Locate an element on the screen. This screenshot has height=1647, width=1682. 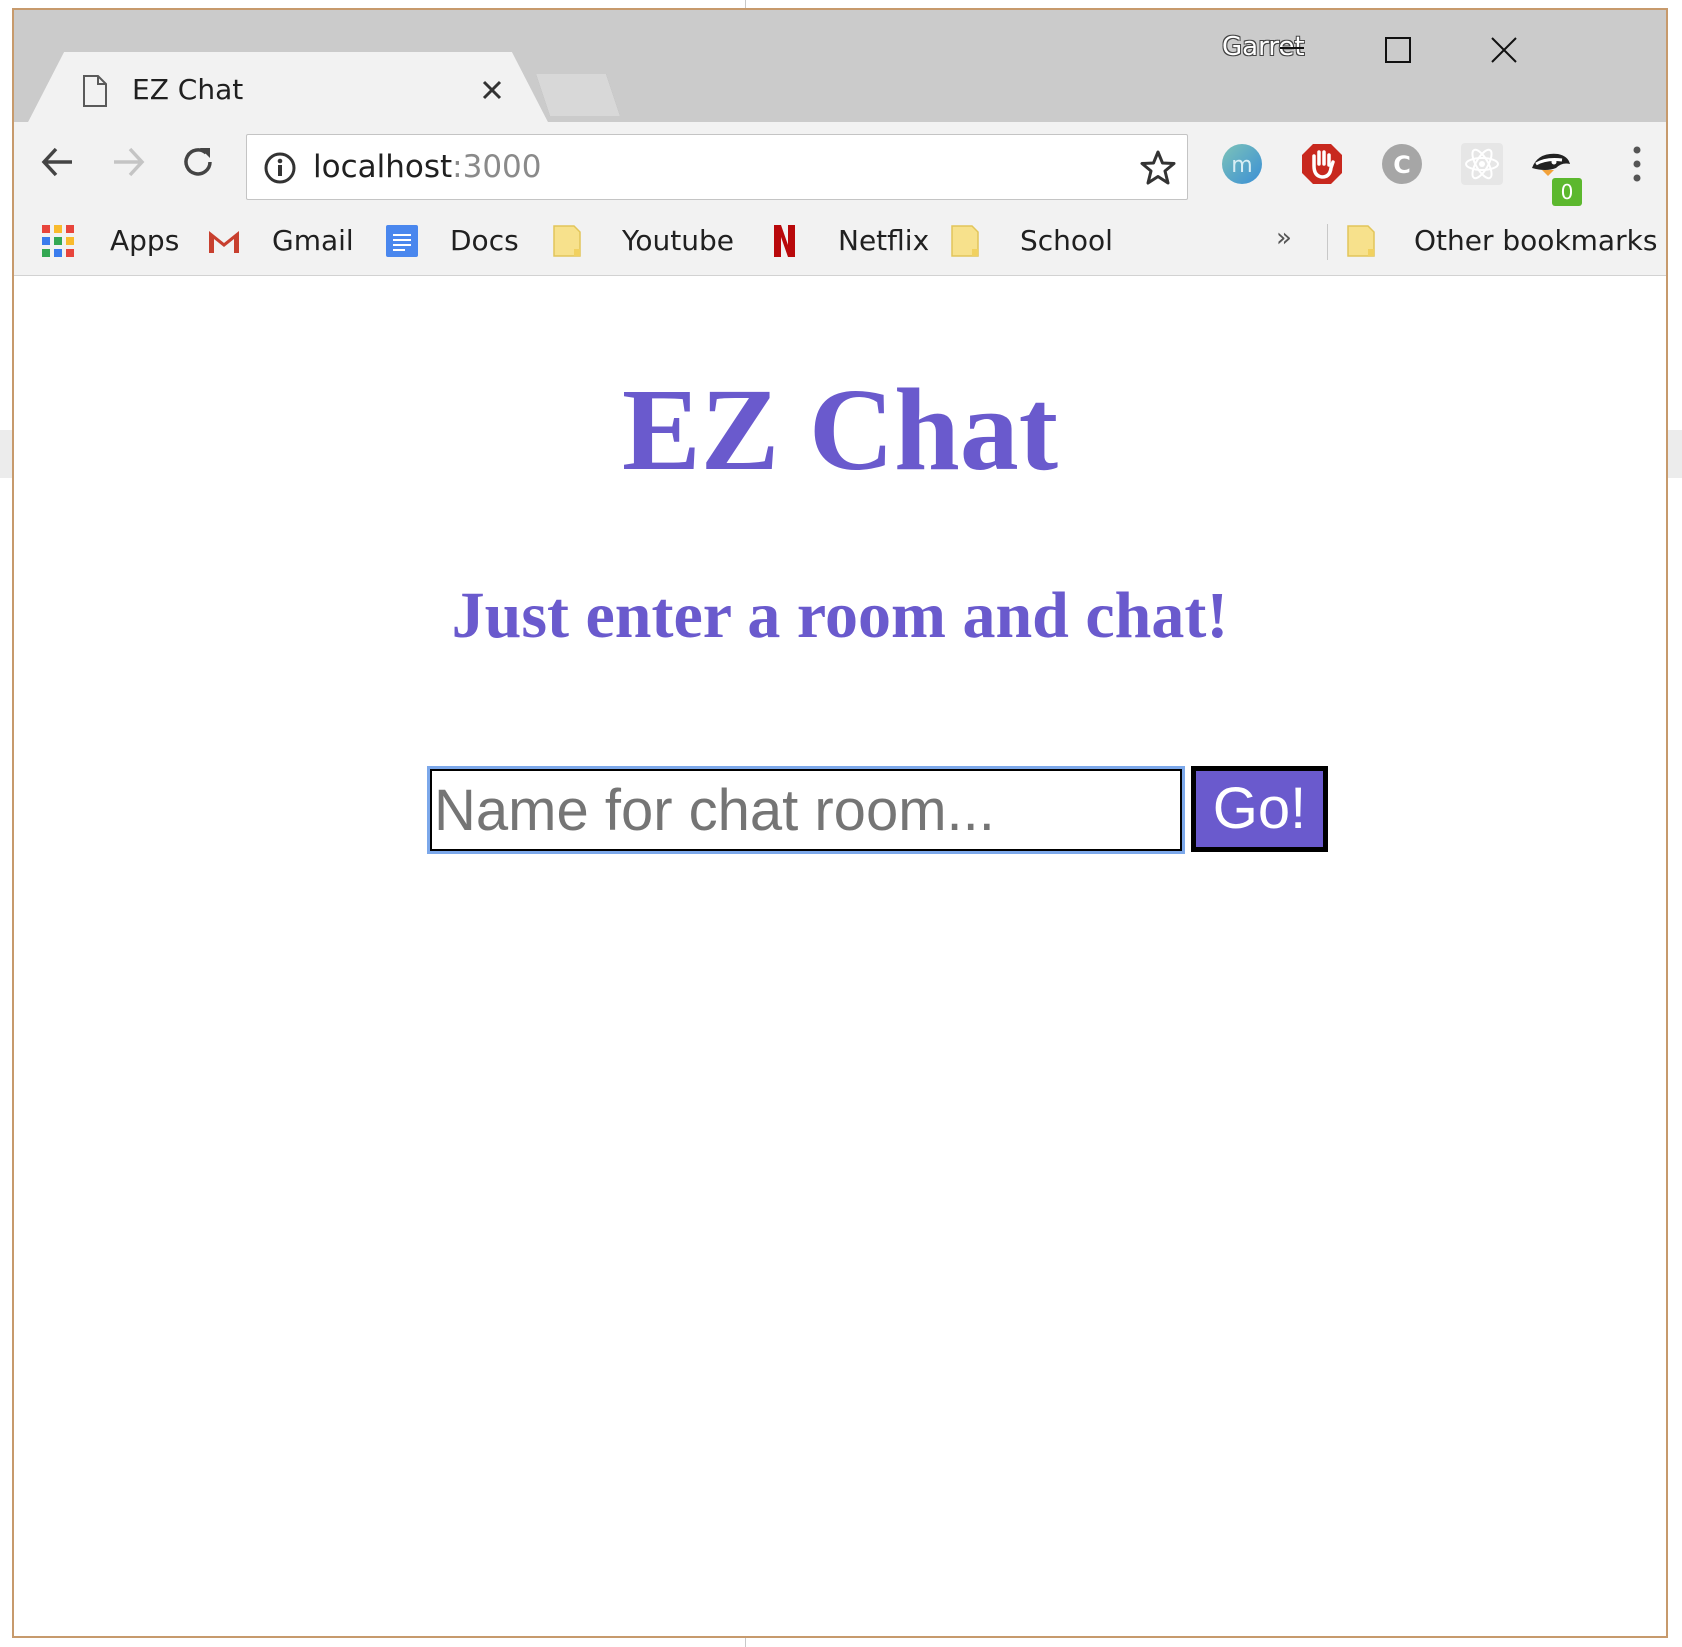
forward-arrow-icon is located at coordinates (128, 162).